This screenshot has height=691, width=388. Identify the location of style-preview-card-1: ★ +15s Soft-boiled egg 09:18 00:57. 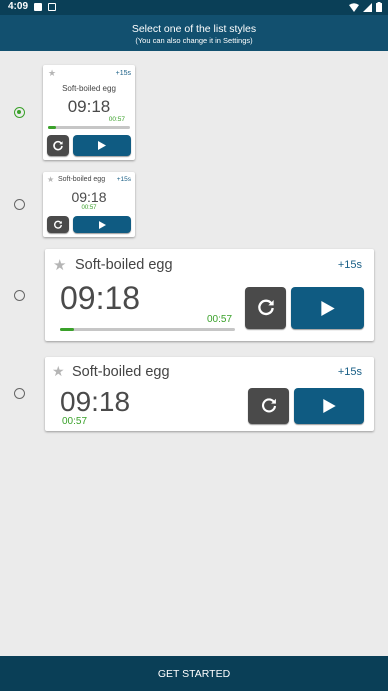
(89, 112).